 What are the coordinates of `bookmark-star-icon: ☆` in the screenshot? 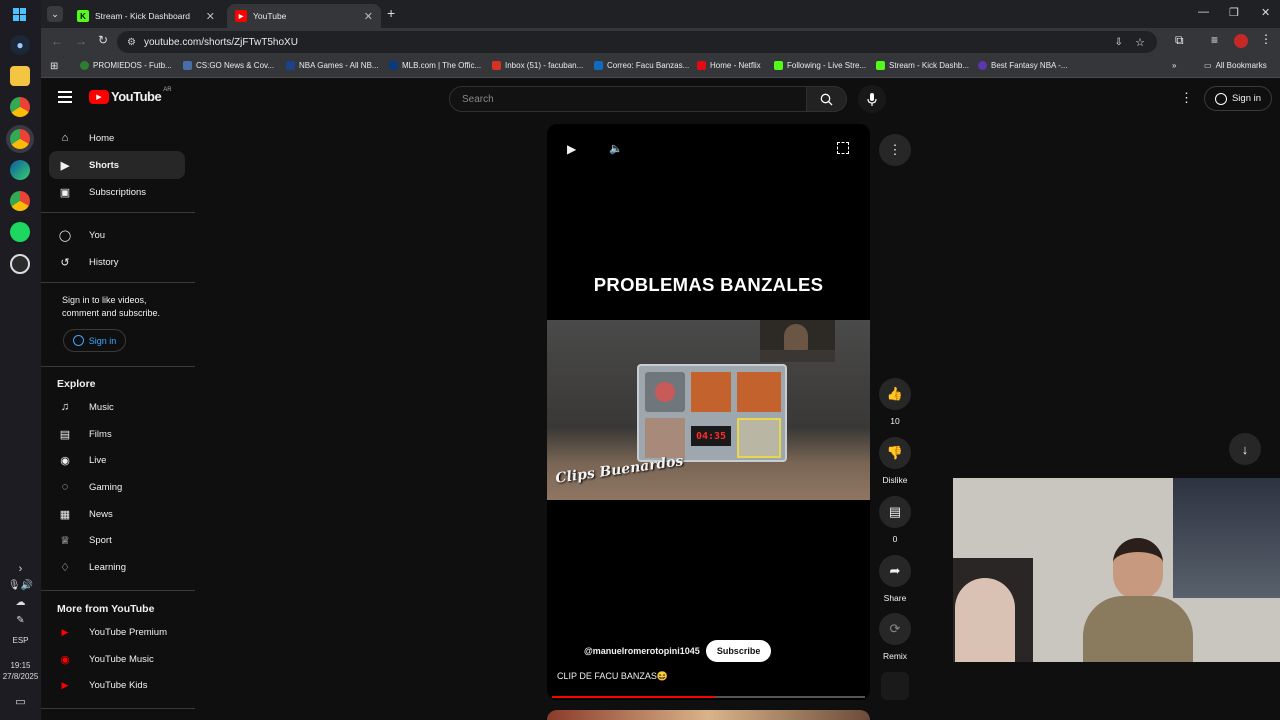 It's located at (1140, 42).